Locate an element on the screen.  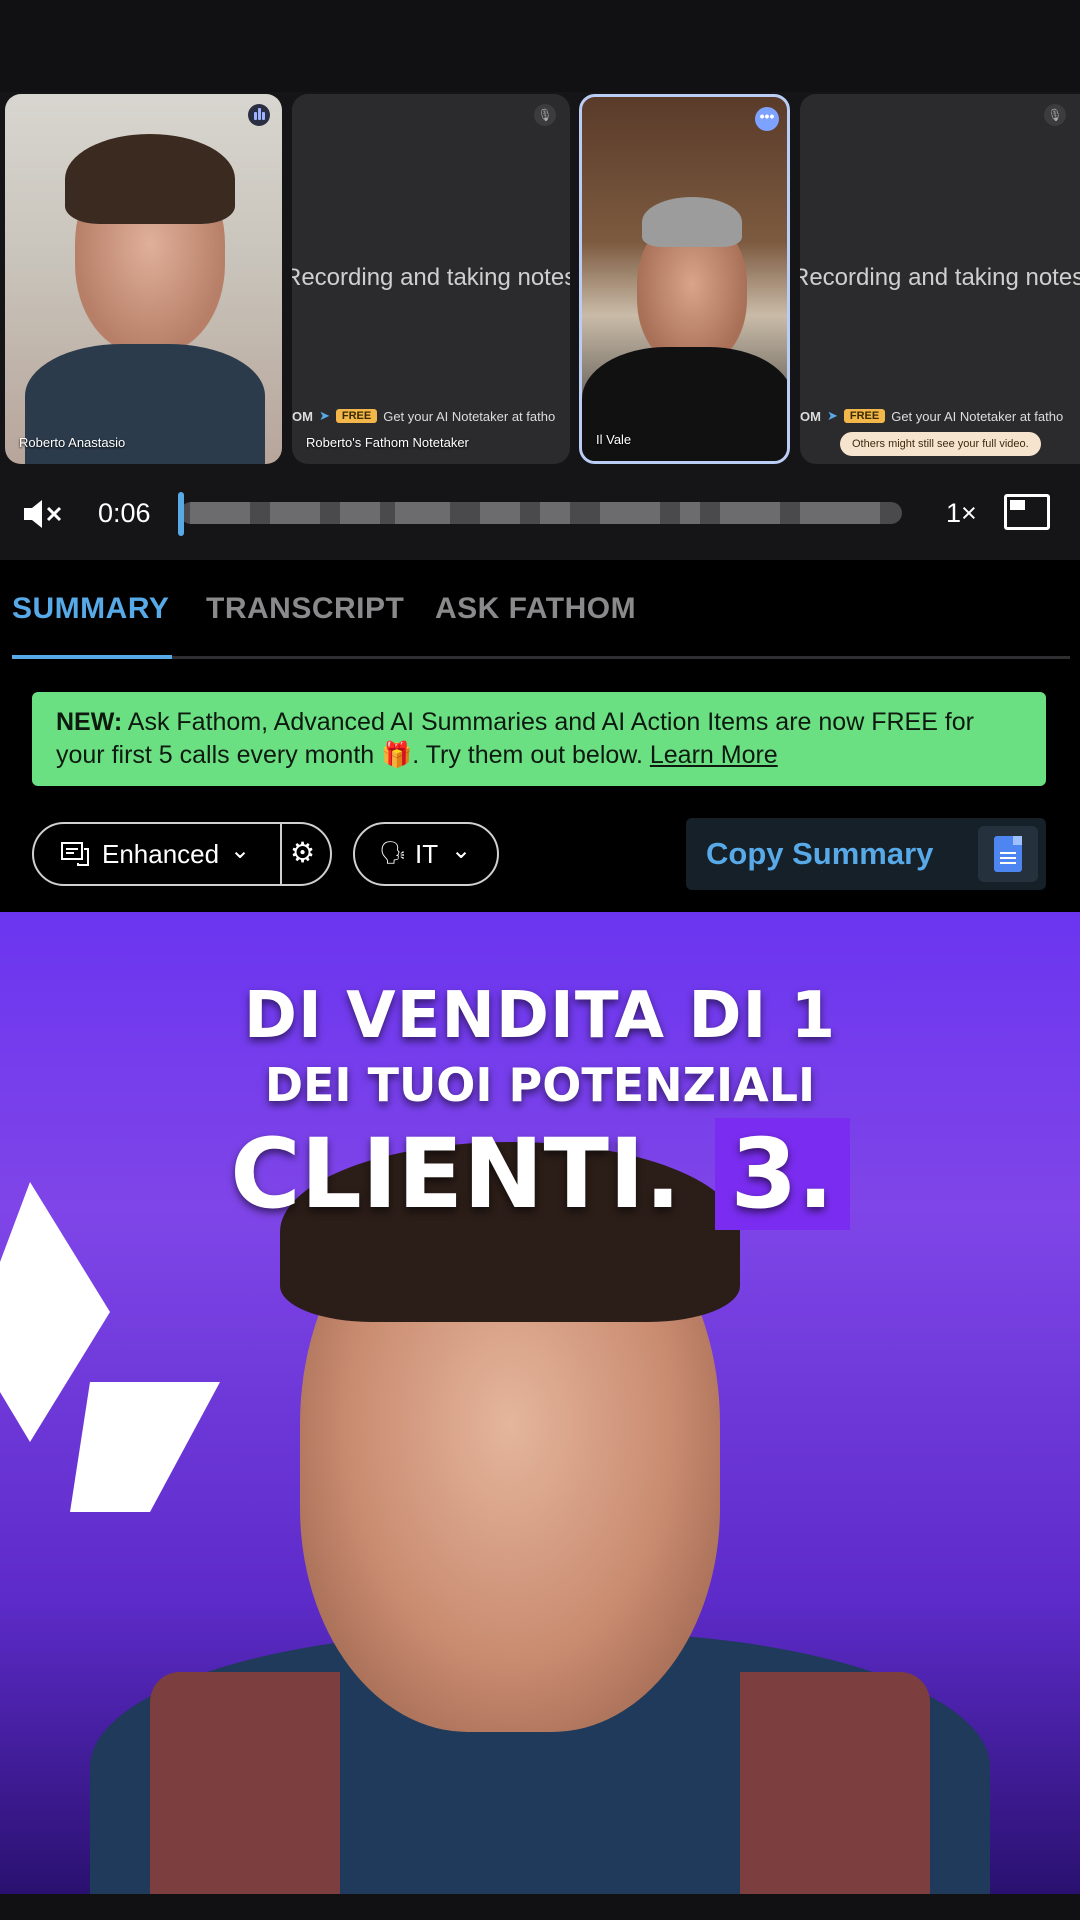
mute-speaker-icon is located at coordinates (43, 514).